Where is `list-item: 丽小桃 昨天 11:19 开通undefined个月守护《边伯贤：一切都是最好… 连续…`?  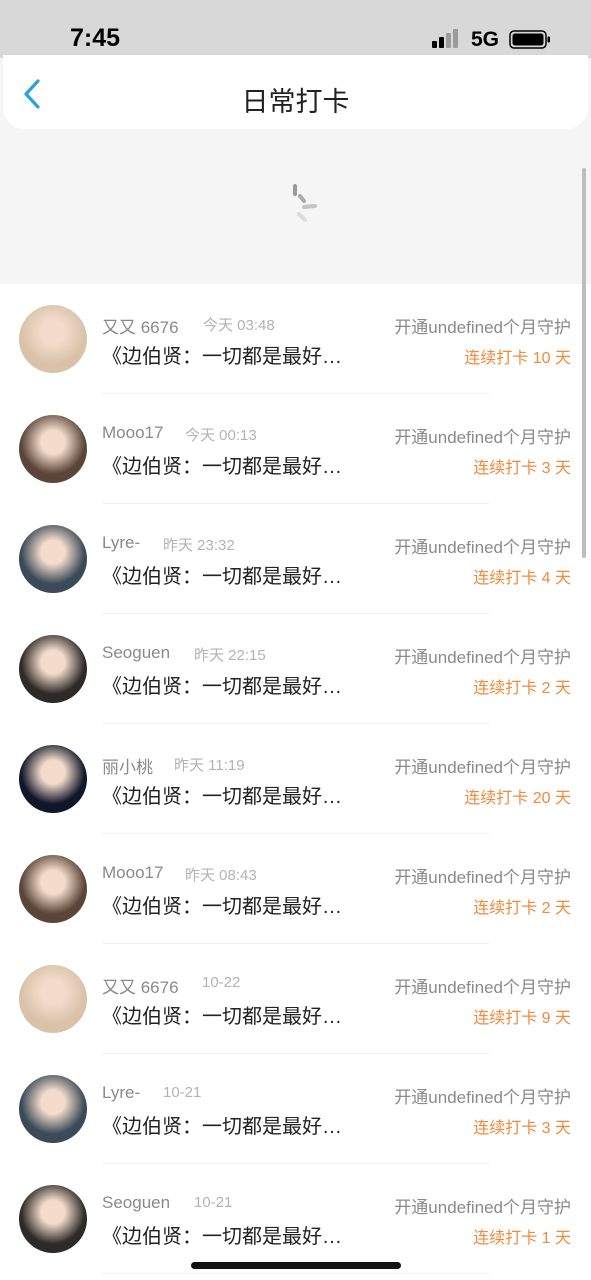 list-item: 丽小桃 昨天 11:19 开通undefined个月守护《边伯贤：一切都是最好… 连续… is located at coordinates (295, 779).